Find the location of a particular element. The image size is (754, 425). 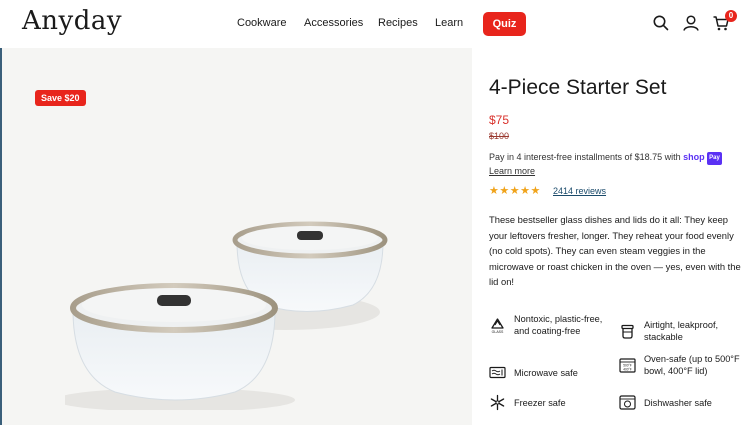

feature-label: Airtight, leakproof, stackable is located at coordinates (681, 331).